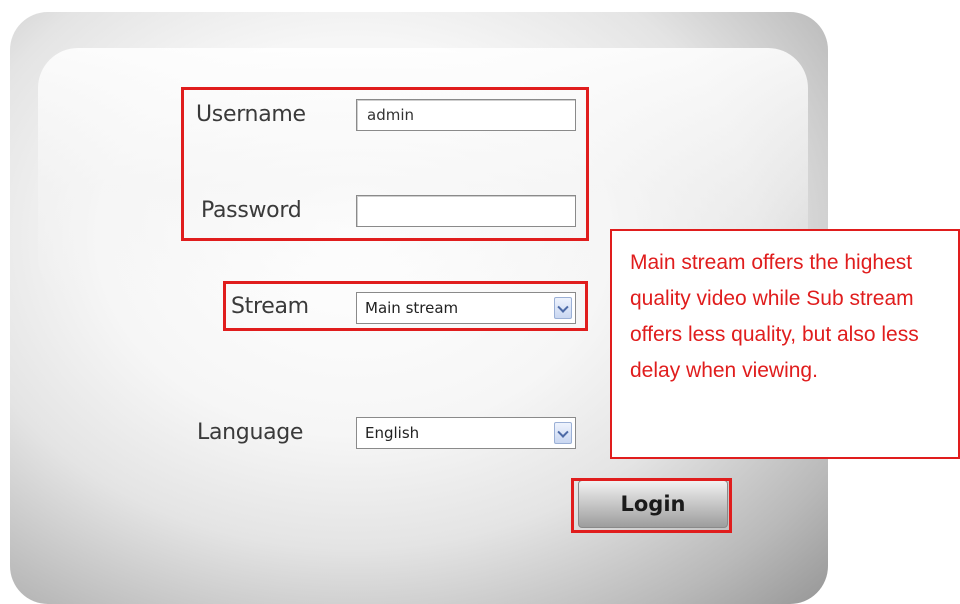  Describe the element at coordinates (651, 505) in the screenshot. I see `login-highlight-box` at that location.